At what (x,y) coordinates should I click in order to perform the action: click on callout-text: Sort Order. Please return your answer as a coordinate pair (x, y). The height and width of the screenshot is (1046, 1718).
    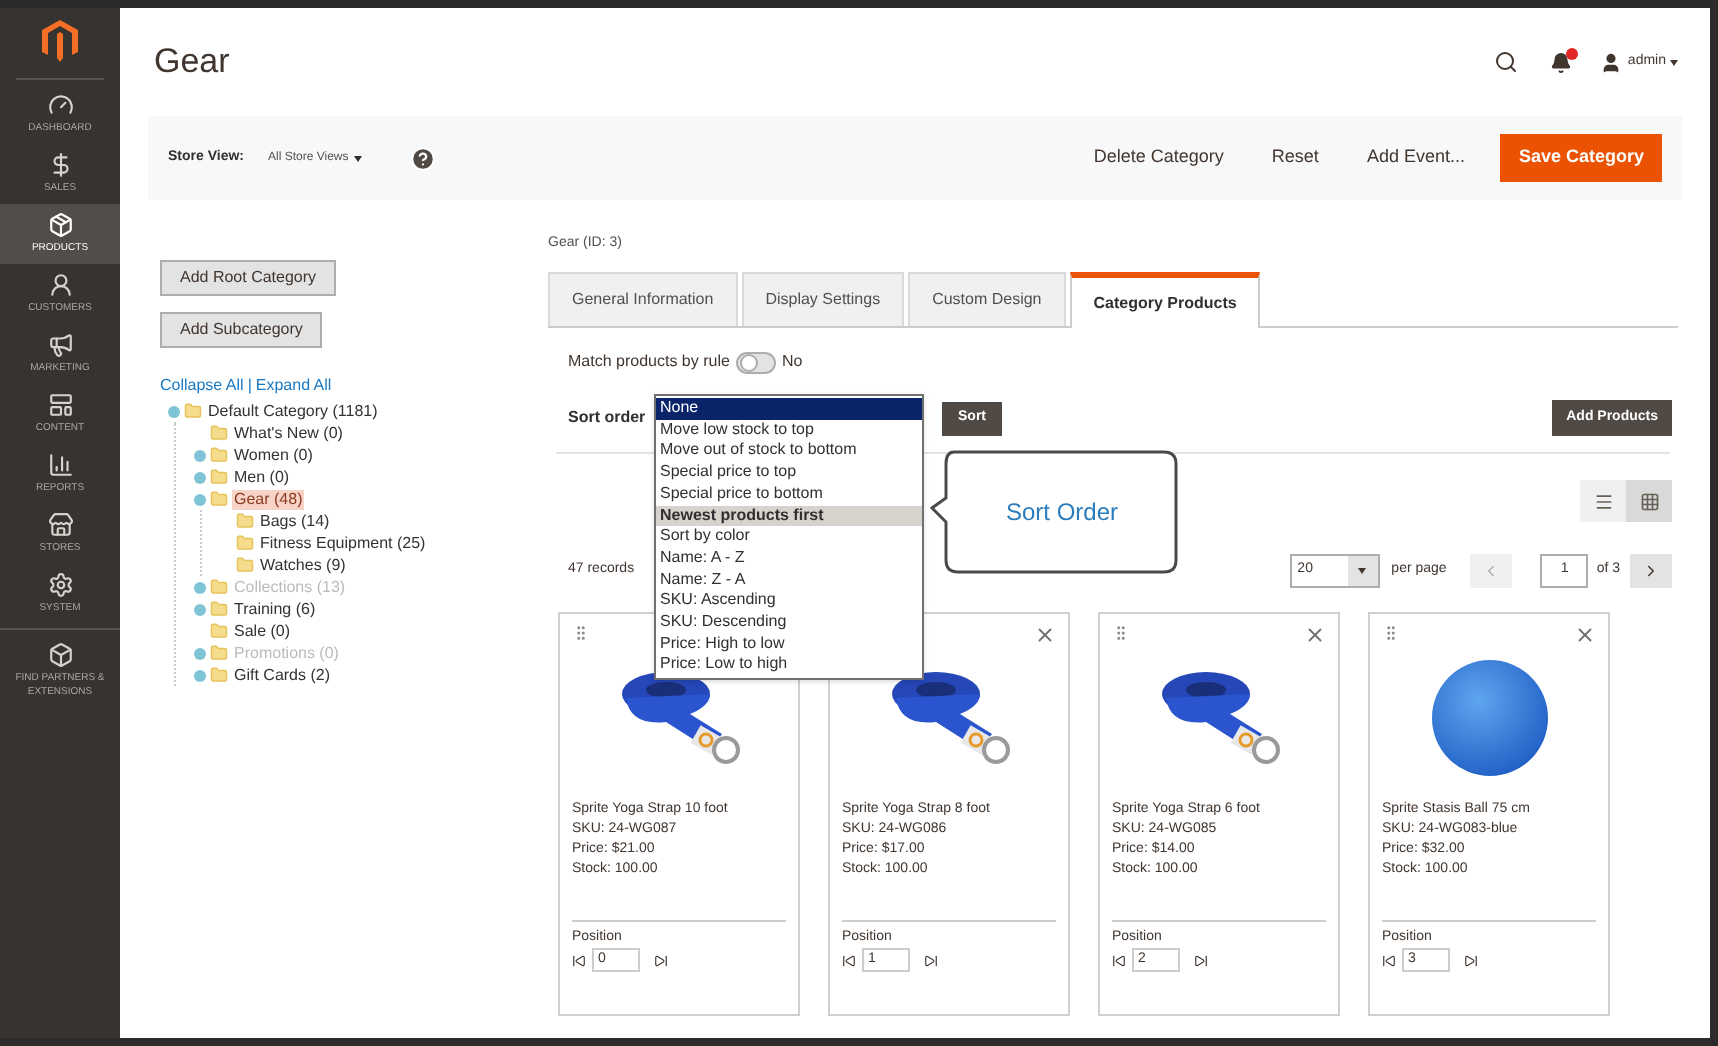
    Looking at the image, I should click on (1061, 513).